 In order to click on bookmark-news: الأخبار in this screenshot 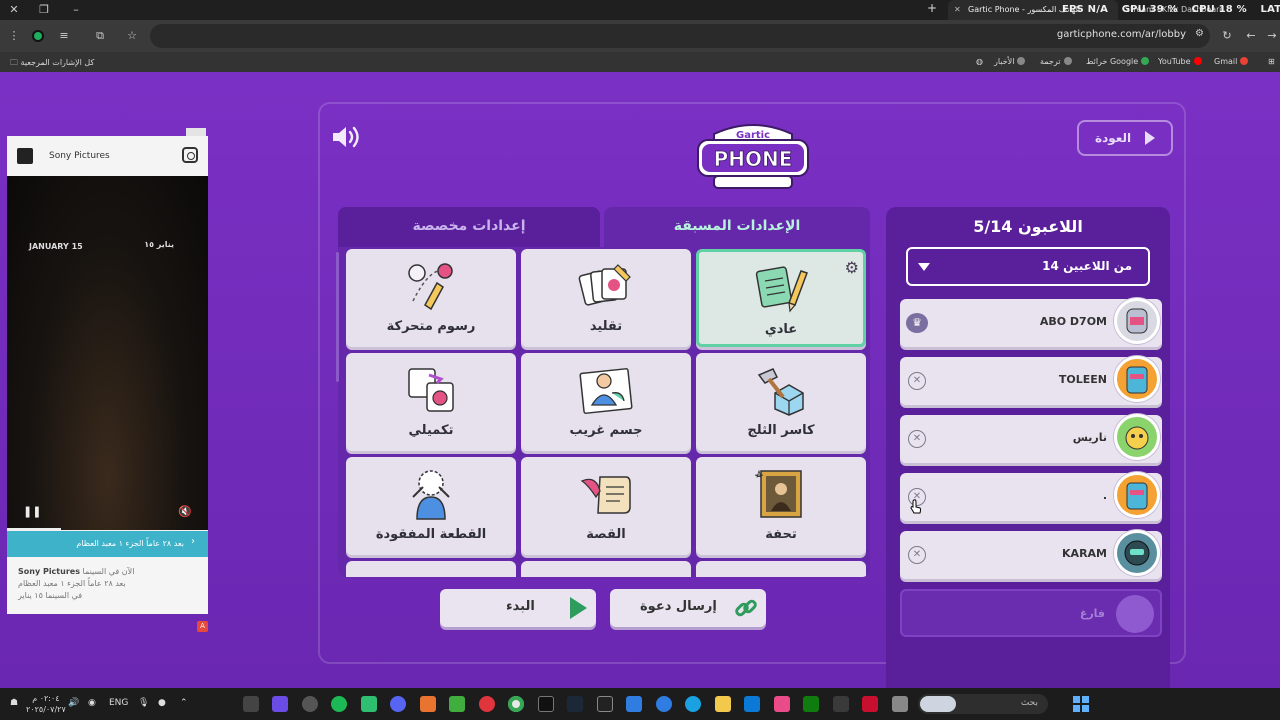, I will do `click(1010, 61)`.